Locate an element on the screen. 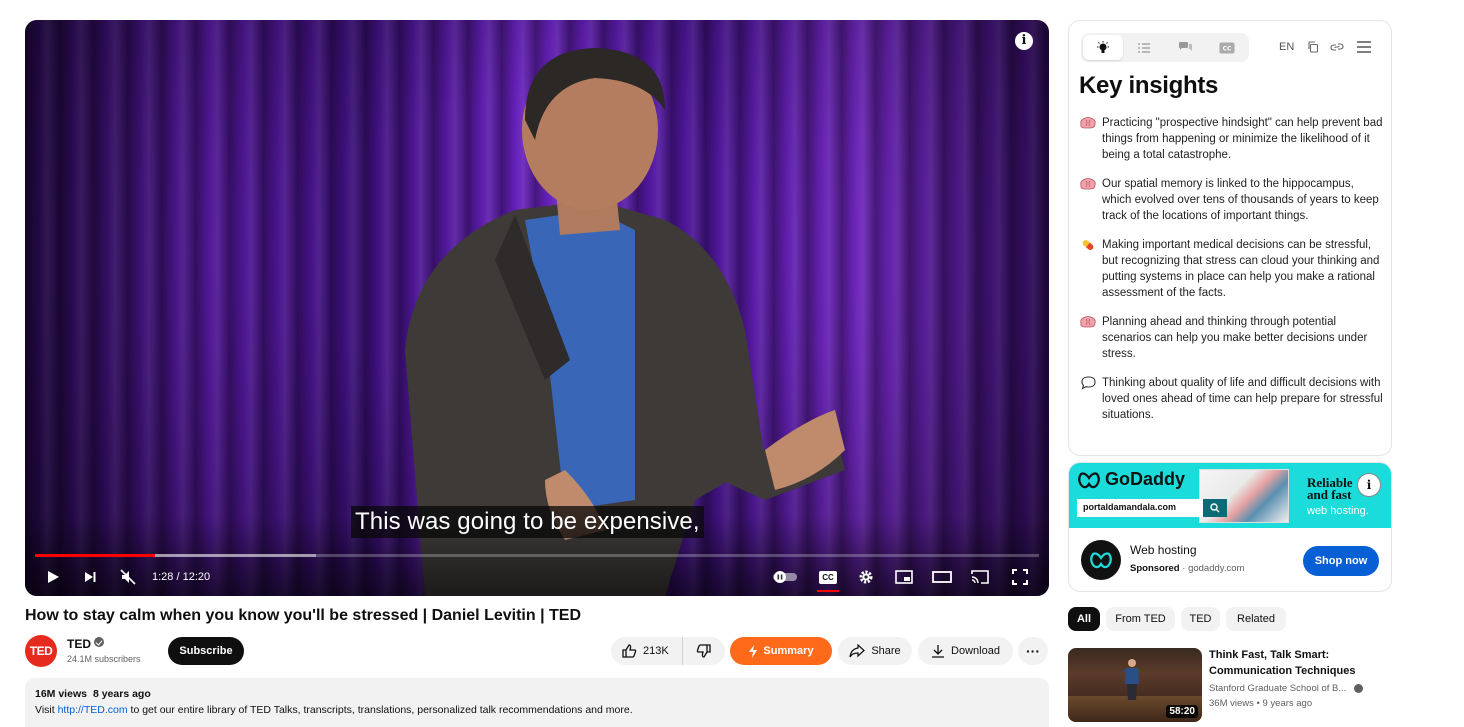  share-button: Share is located at coordinates (875, 651).